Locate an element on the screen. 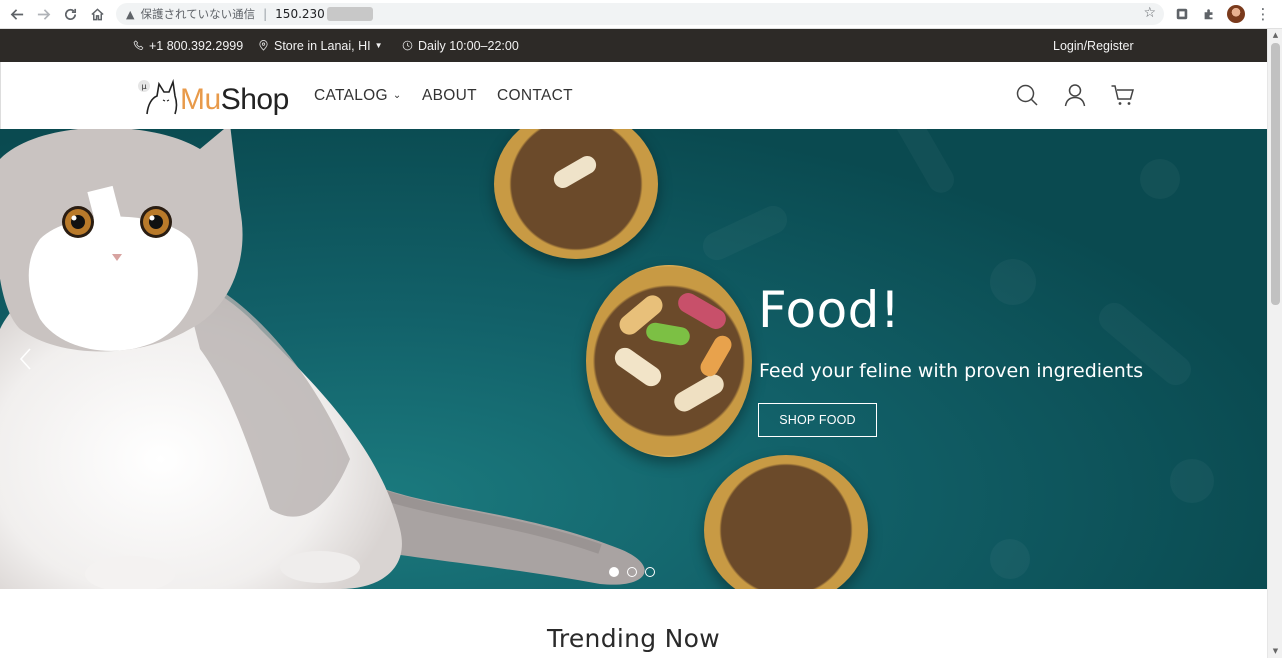 This screenshot has width=1282, height=658. reload-icon is located at coordinates (70, 14).